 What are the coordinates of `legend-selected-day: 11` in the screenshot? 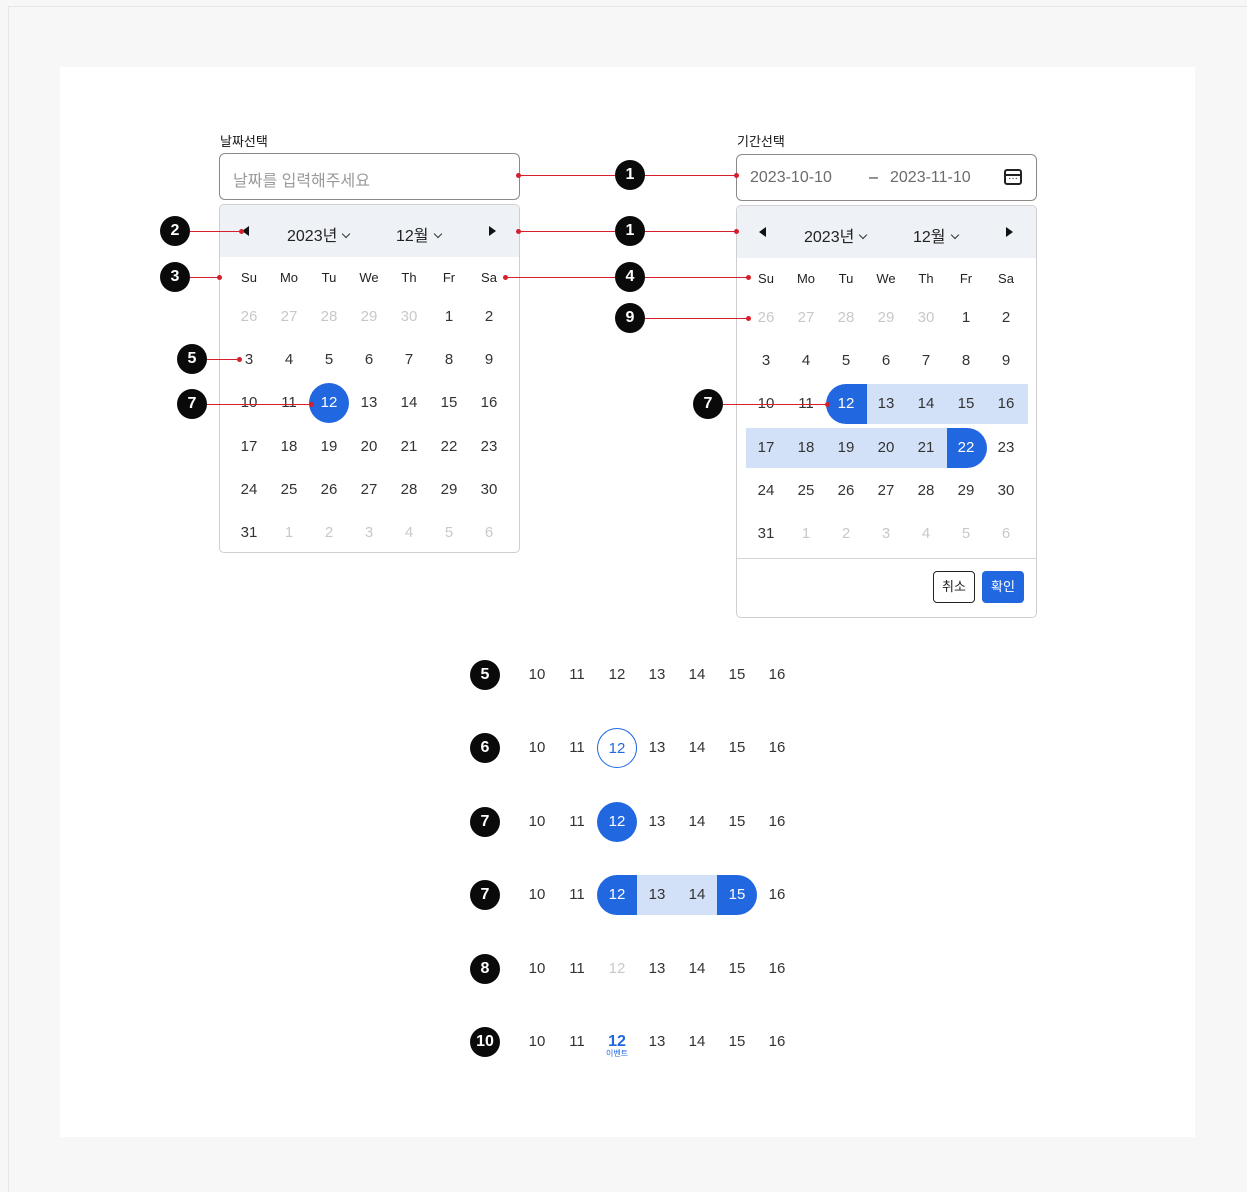 It's located at (577, 822).